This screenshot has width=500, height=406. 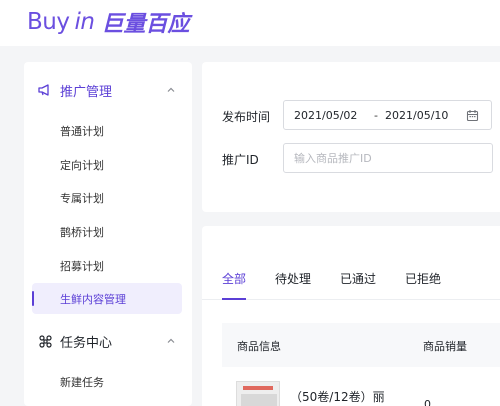 What do you see at coordinates (258, 393) in the screenshot?
I see `product-thumbnail` at bounding box center [258, 393].